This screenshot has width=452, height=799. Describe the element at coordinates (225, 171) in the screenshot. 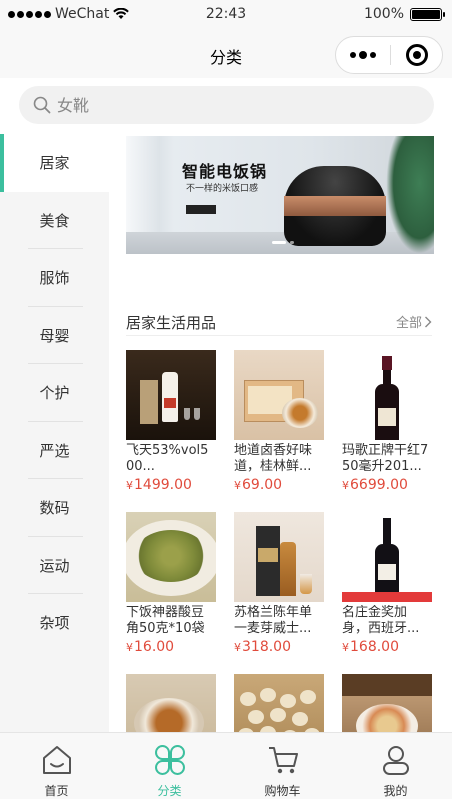

I see `banner-title: 智能电饭锅` at that location.